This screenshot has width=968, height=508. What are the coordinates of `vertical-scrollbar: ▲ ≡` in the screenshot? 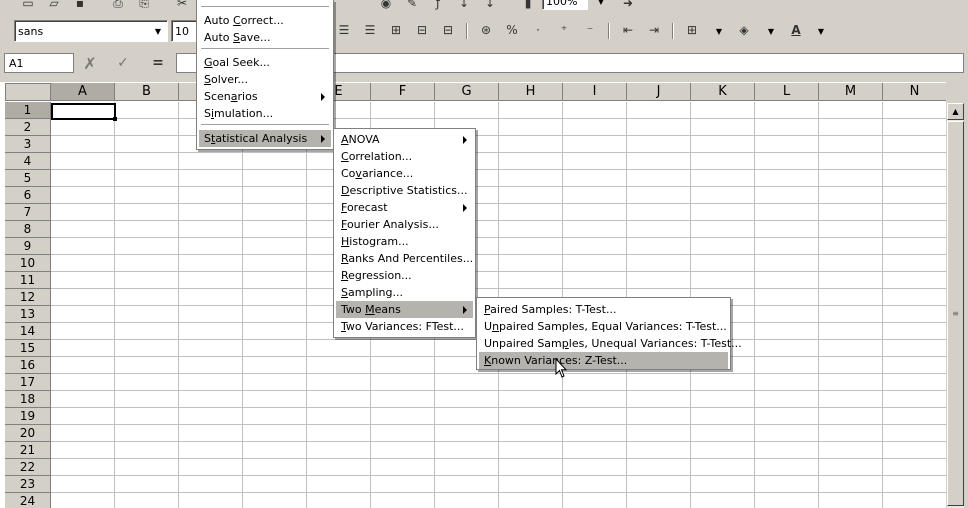 It's located at (955, 305).